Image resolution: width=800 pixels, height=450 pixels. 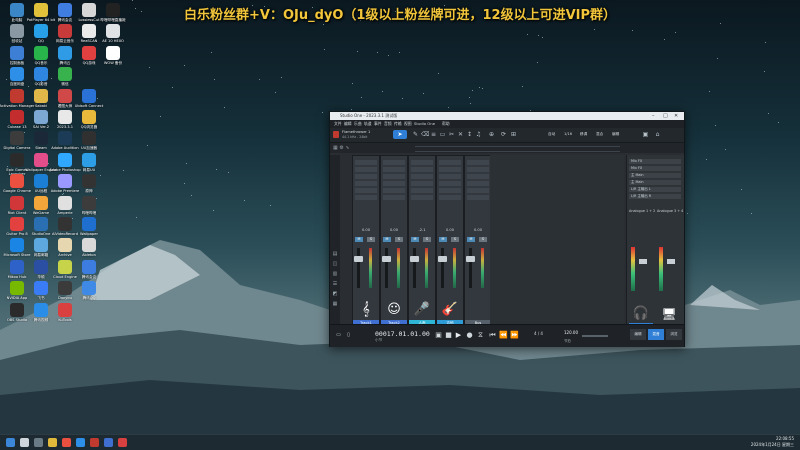 What do you see at coordinates (638, 334) in the screenshot?
I see `page-button: 编辑` at bounding box center [638, 334].